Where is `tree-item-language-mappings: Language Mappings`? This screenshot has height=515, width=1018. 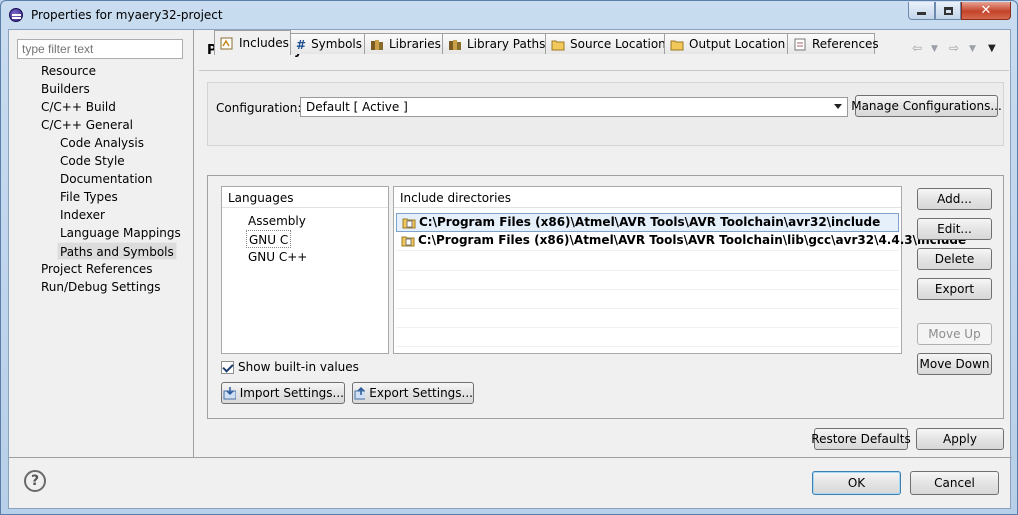 tree-item-language-mappings: Language Mappings is located at coordinates (120, 233).